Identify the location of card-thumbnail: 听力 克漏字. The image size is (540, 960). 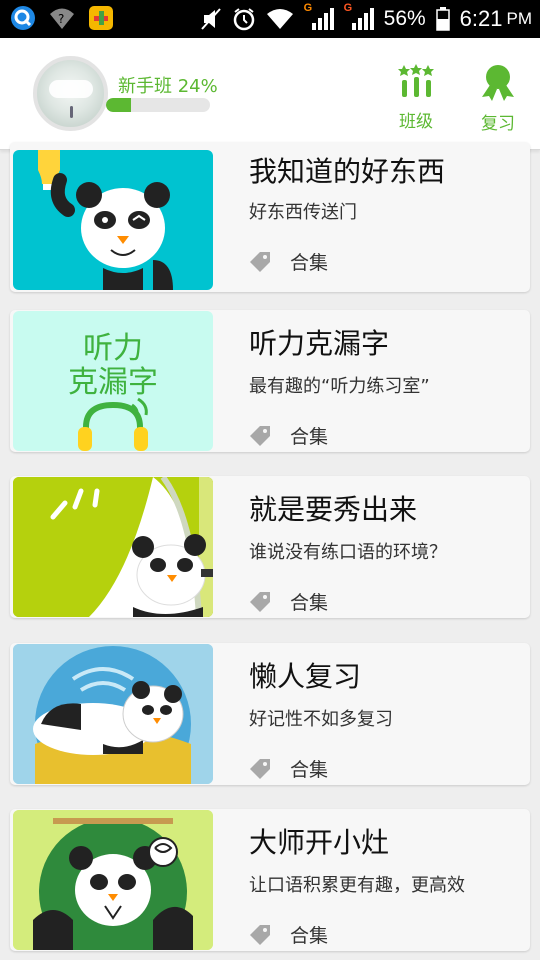
(113, 381).